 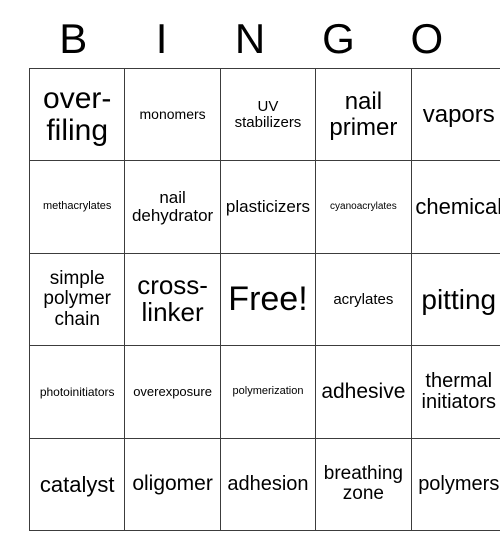 I want to click on bingo-cell: adhesion, so click(x=268, y=484).